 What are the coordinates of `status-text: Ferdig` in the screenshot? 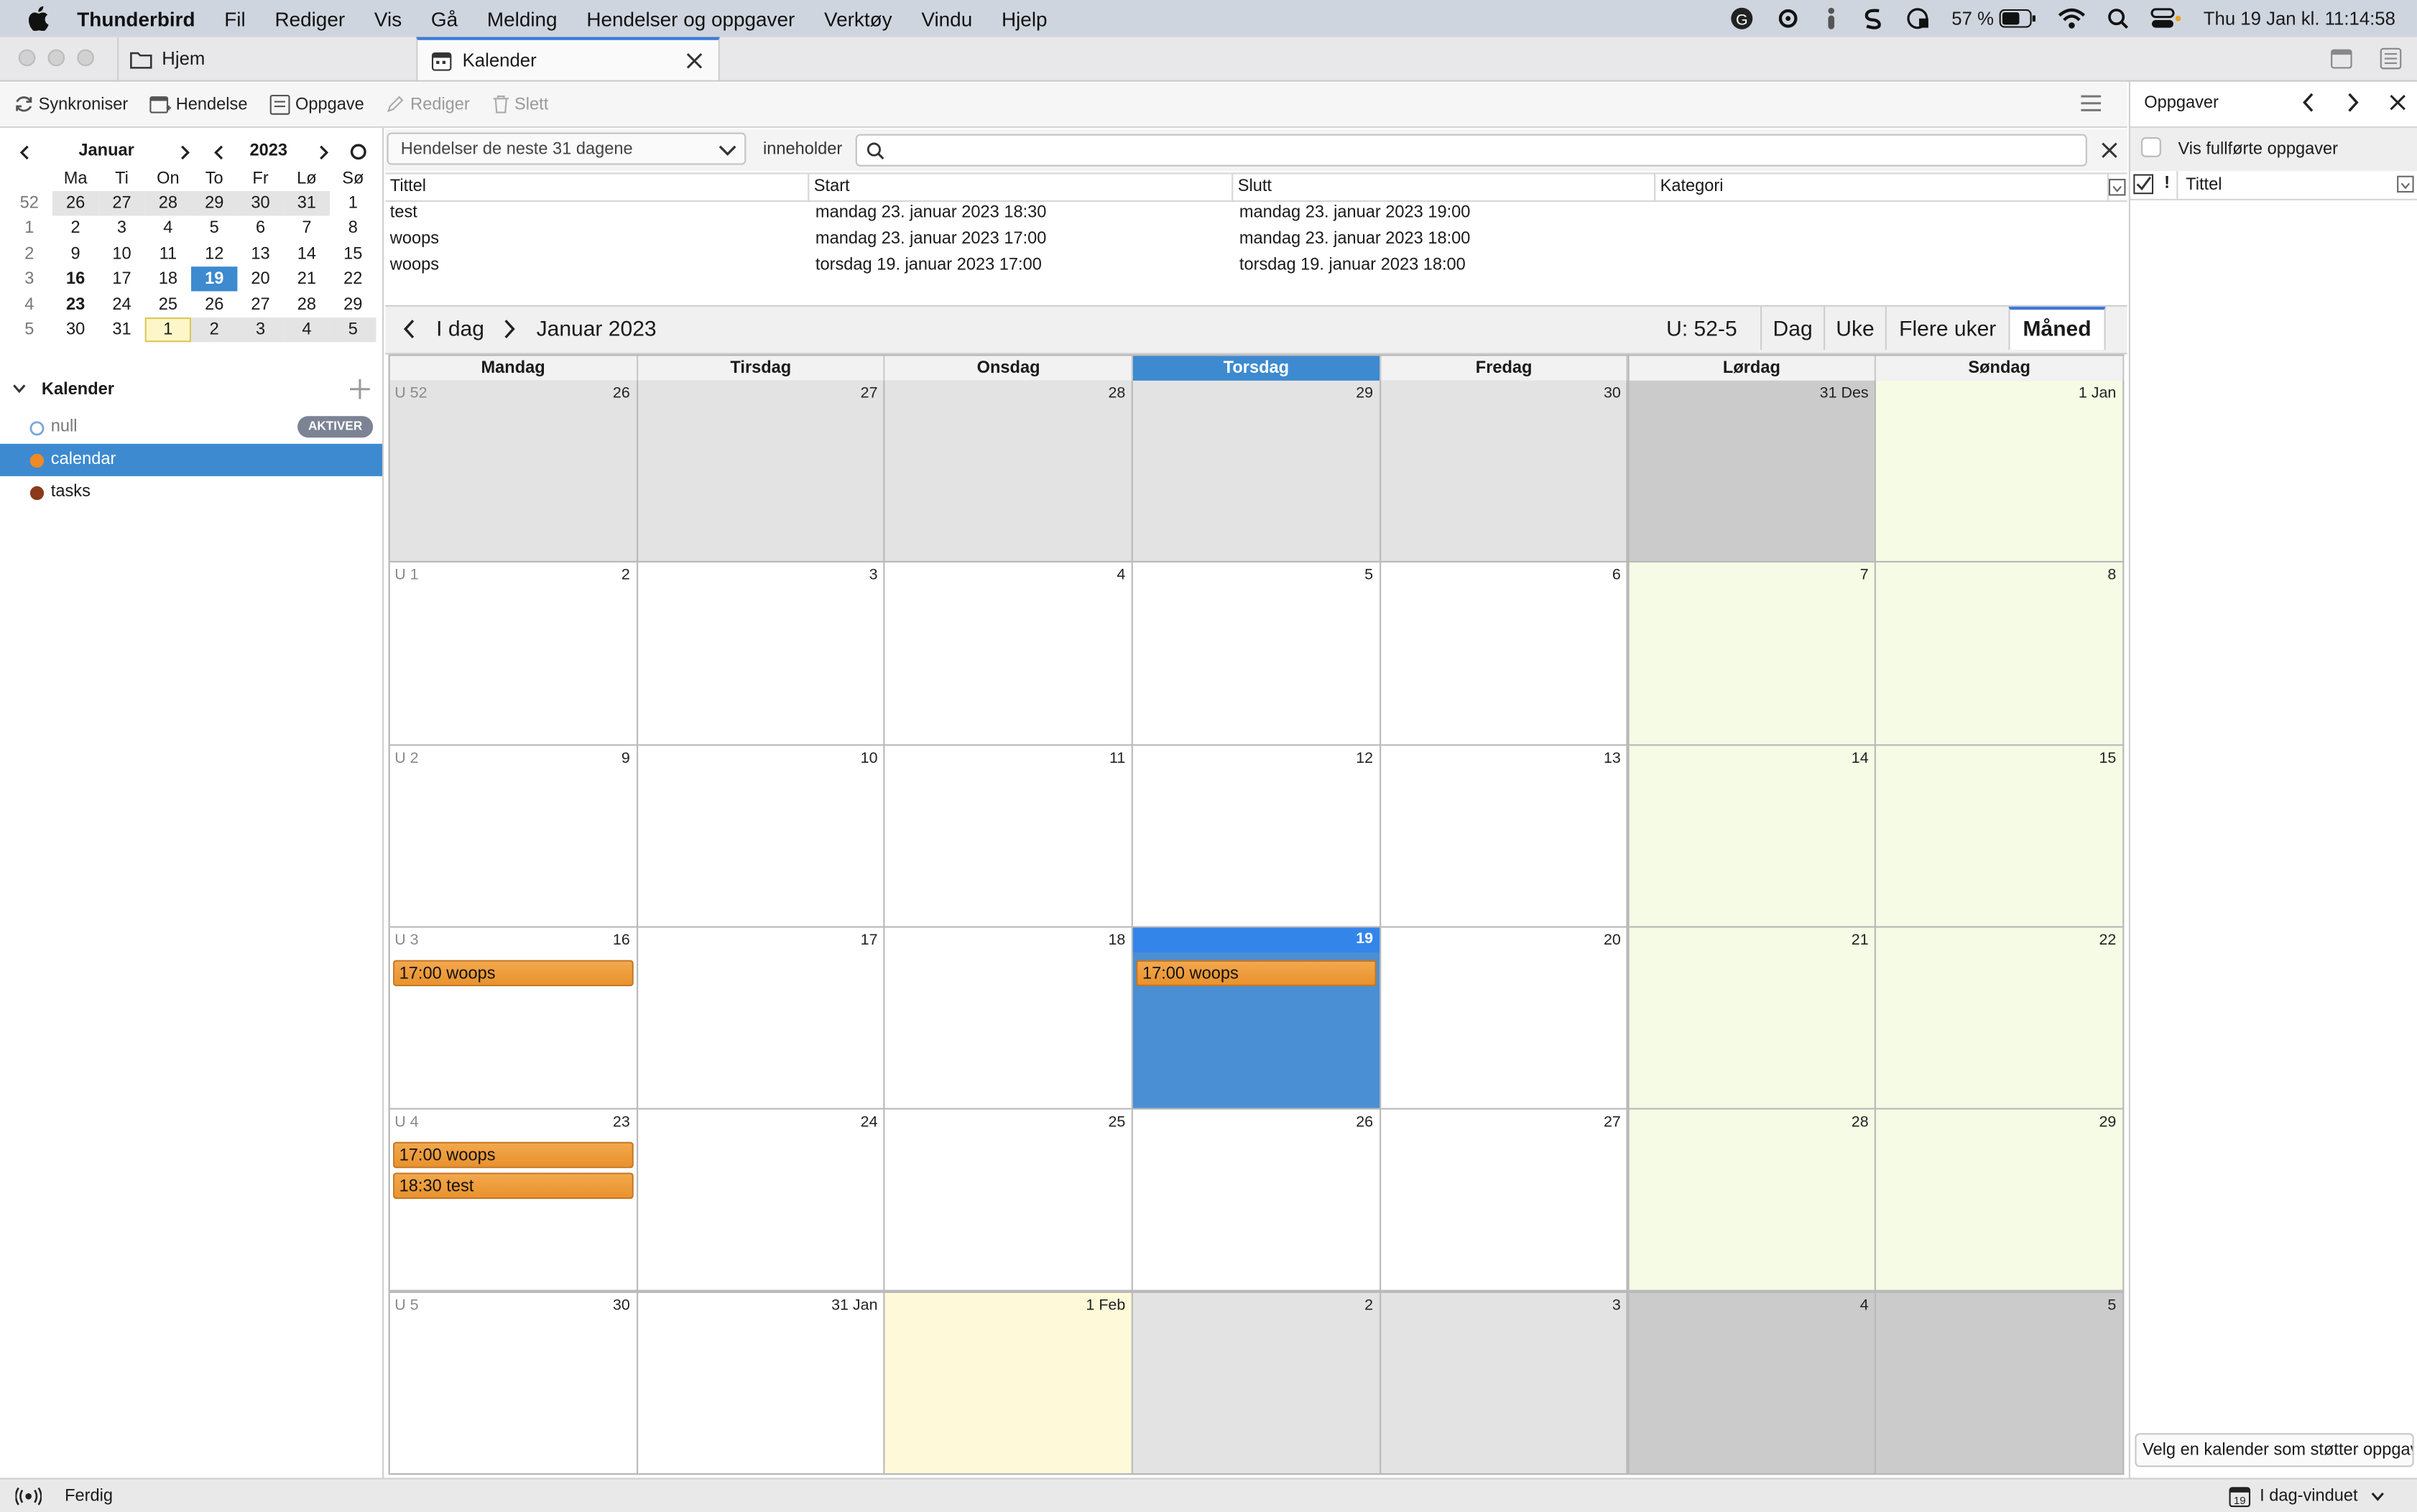 It's located at (90, 1497).